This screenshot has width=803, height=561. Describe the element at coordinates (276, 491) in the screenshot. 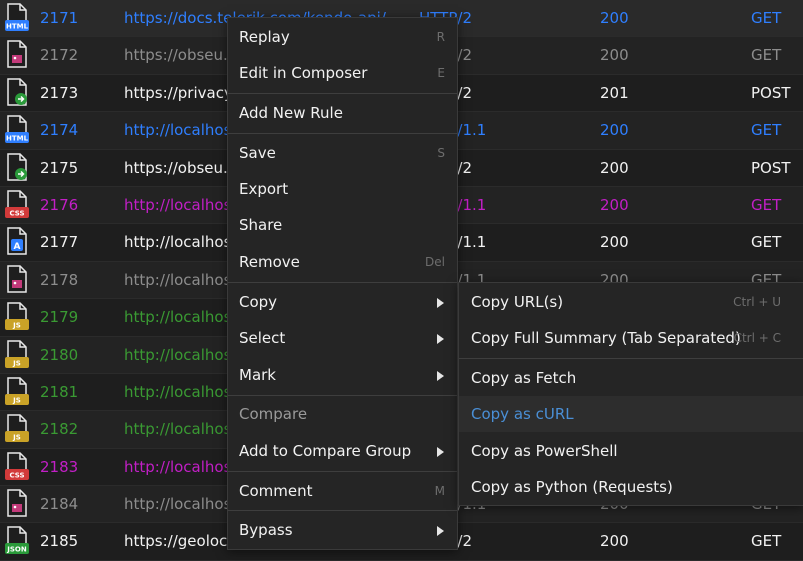

I see `menu-item-label: Comment` at that location.